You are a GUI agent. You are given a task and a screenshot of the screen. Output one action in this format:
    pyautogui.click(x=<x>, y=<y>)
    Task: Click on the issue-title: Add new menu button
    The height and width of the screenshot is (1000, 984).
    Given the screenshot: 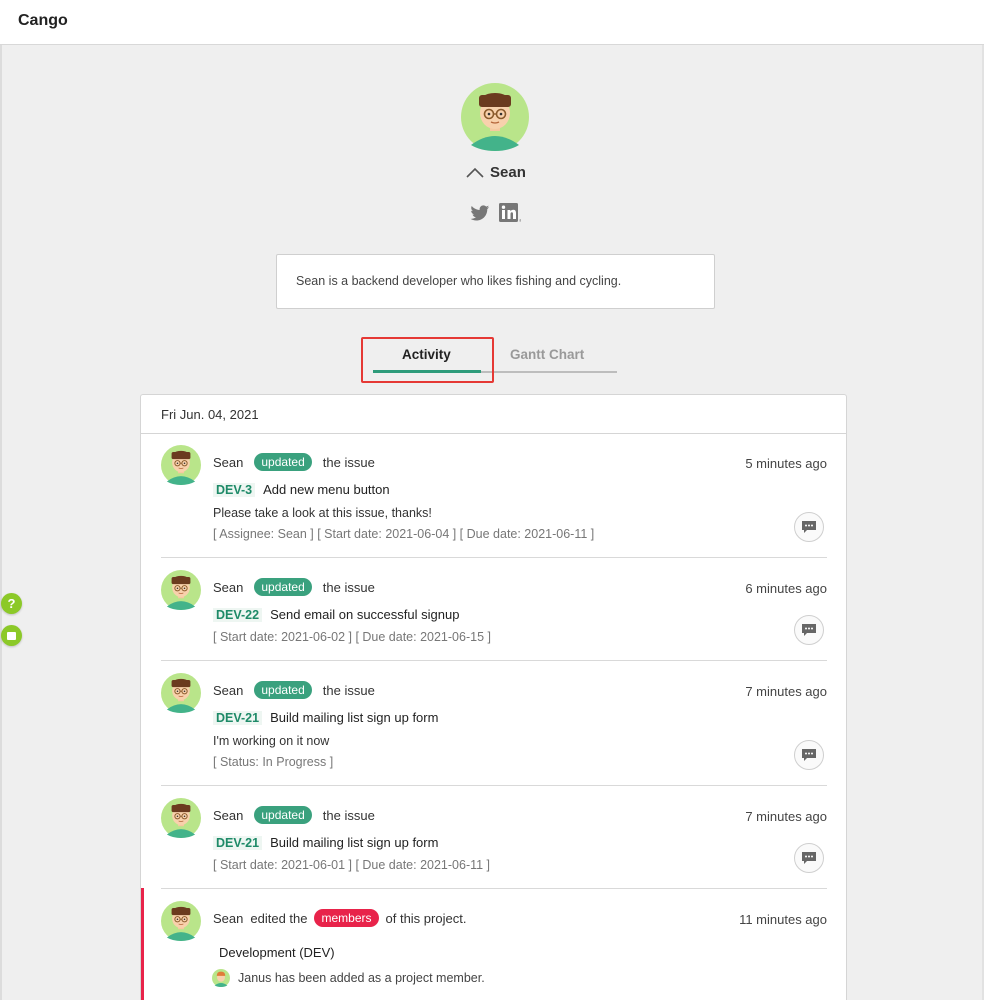 What is the action you would take?
    pyautogui.click(x=326, y=489)
    